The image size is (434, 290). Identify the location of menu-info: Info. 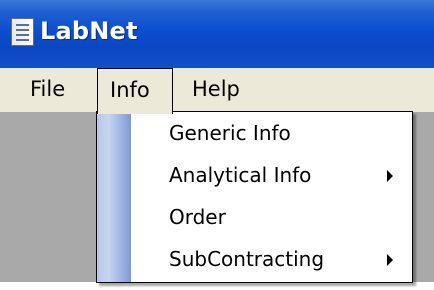
(135, 91).